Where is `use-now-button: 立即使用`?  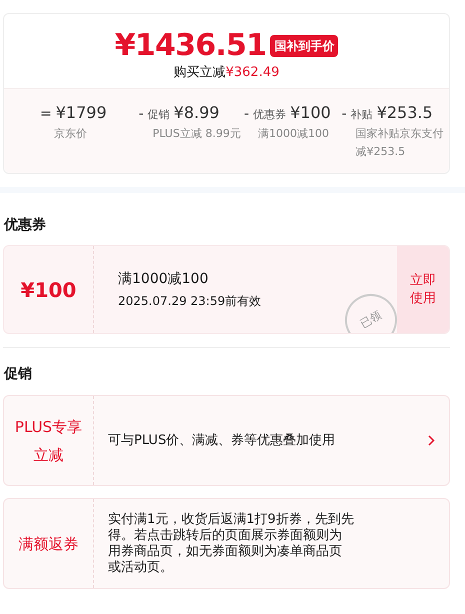
use-now-button: 立即使用 is located at coordinates (423, 289).